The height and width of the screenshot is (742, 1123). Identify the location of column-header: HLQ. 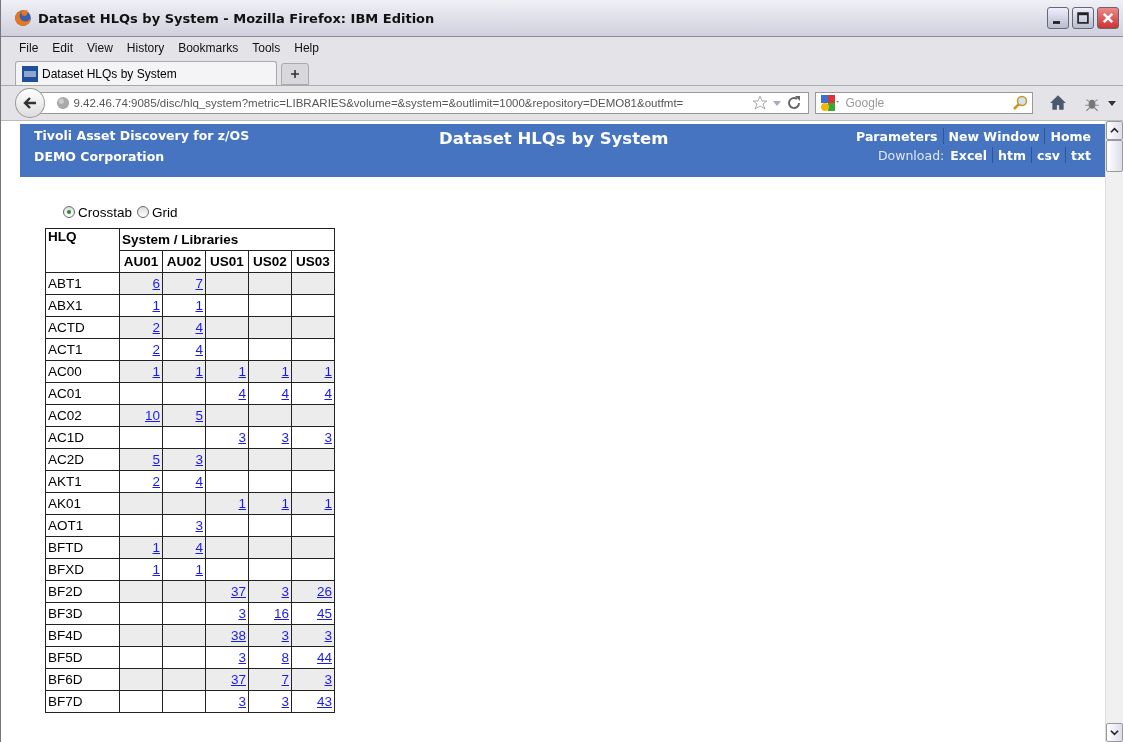
(82, 250).